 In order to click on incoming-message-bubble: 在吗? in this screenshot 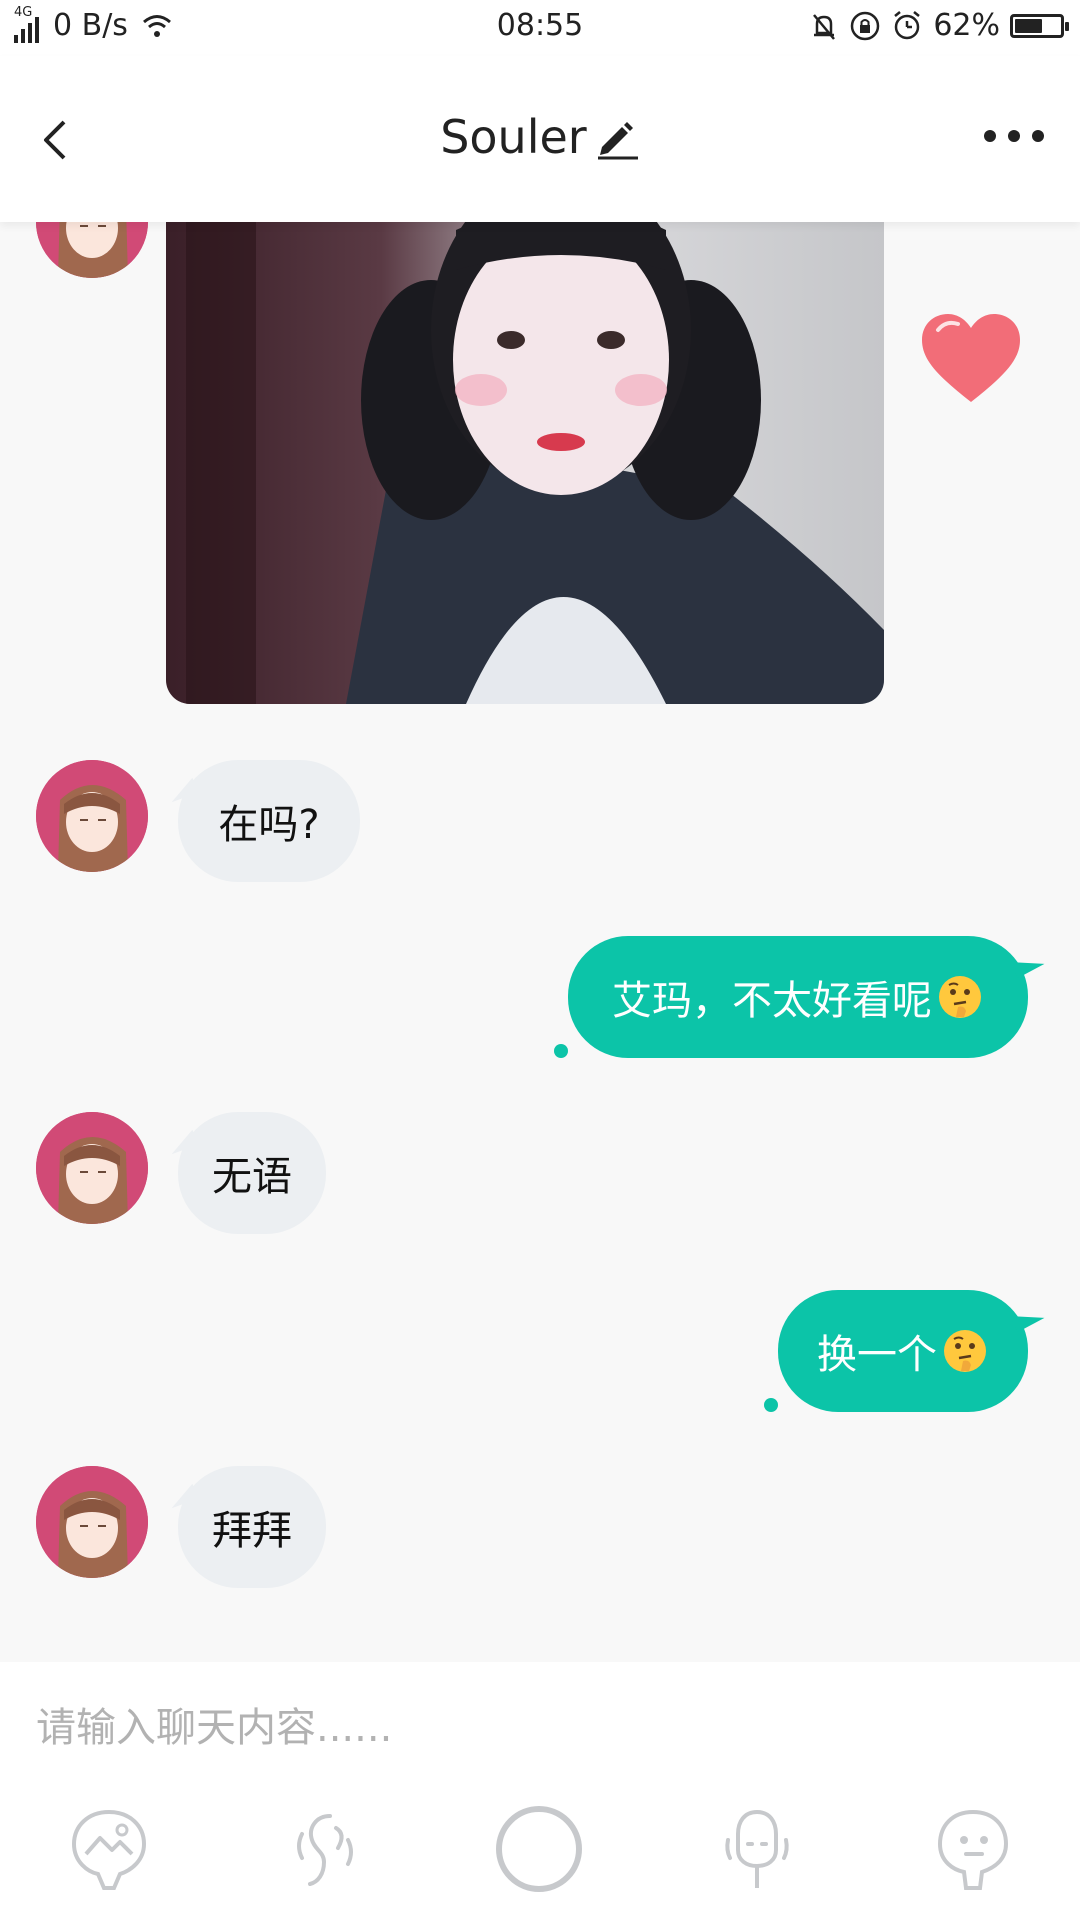, I will do `click(269, 821)`.